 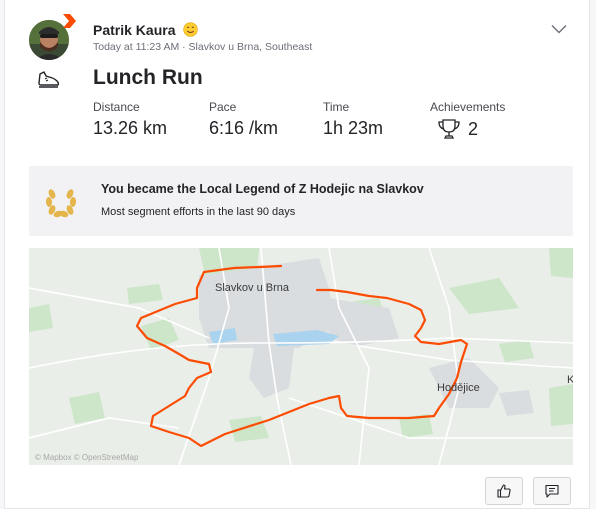 I want to click on stat-value: 1h 23m, so click(x=353, y=128).